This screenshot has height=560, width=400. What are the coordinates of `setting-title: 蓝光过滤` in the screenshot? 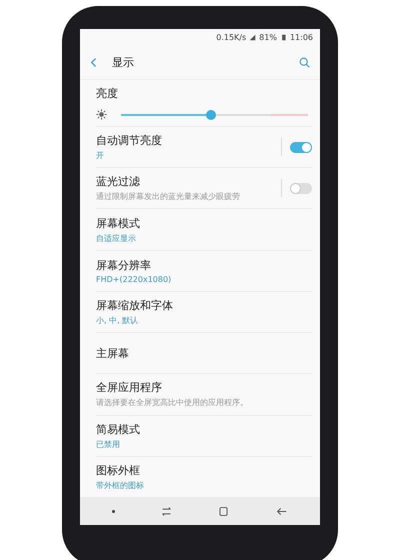 It's located at (118, 182).